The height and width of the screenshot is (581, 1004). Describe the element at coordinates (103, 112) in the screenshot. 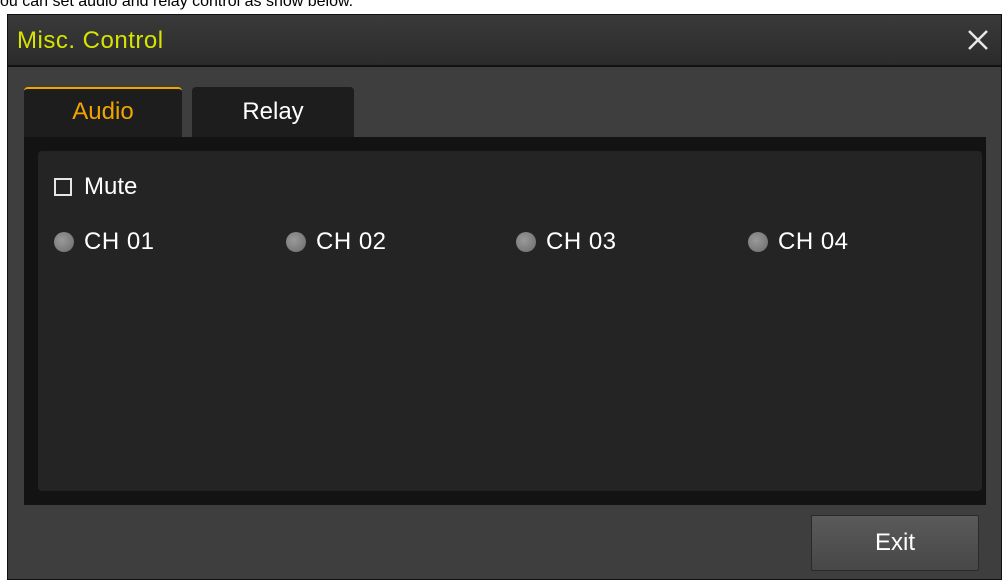

I see `tab-audio: Audio` at that location.